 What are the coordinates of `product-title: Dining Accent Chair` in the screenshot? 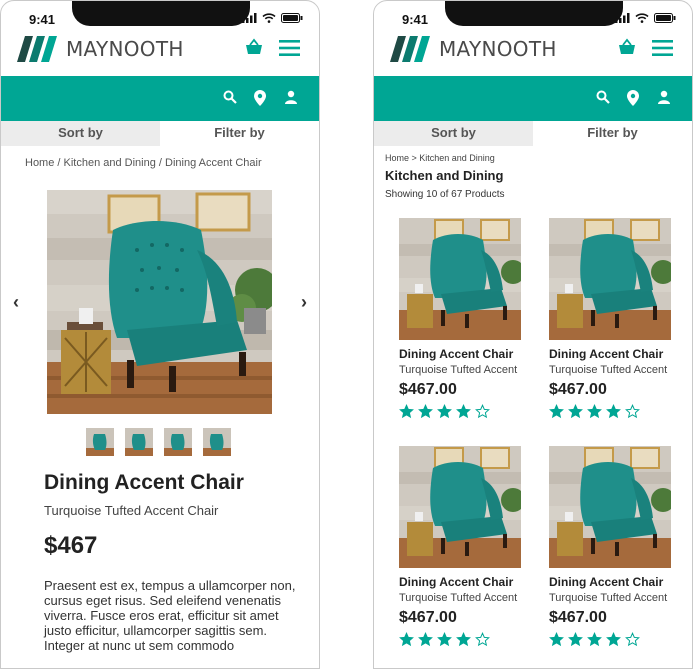 It's located at (144, 482).